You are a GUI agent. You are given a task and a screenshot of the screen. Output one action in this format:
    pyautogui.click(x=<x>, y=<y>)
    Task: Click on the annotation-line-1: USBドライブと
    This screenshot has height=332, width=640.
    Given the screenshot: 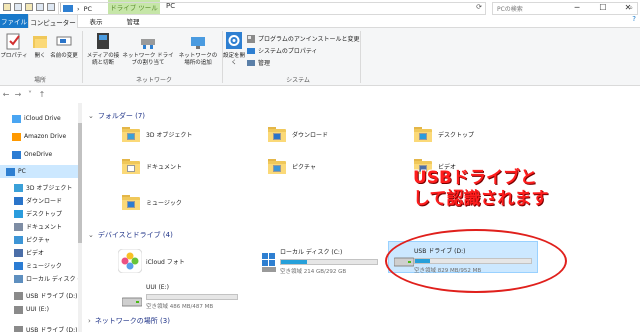 What is the action you would take?
    pyautogui.click(x=475, y=178)
    